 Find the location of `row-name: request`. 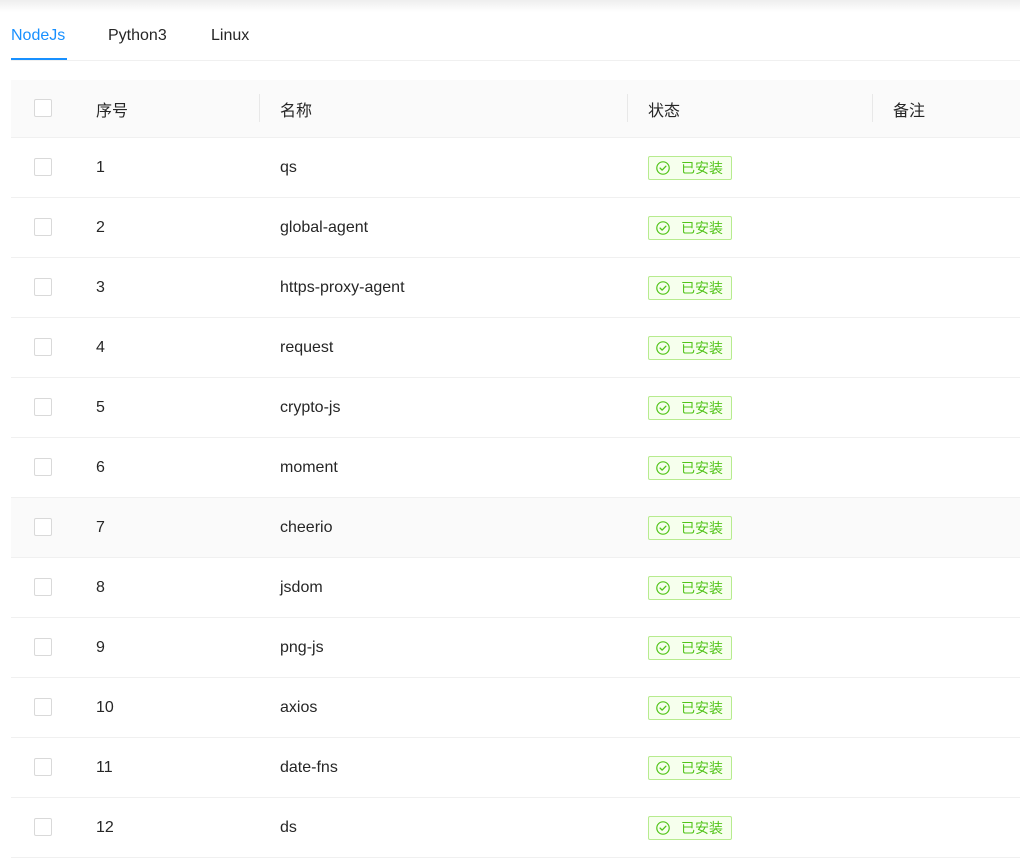

row-name: request is located at coordinates (444, 347).